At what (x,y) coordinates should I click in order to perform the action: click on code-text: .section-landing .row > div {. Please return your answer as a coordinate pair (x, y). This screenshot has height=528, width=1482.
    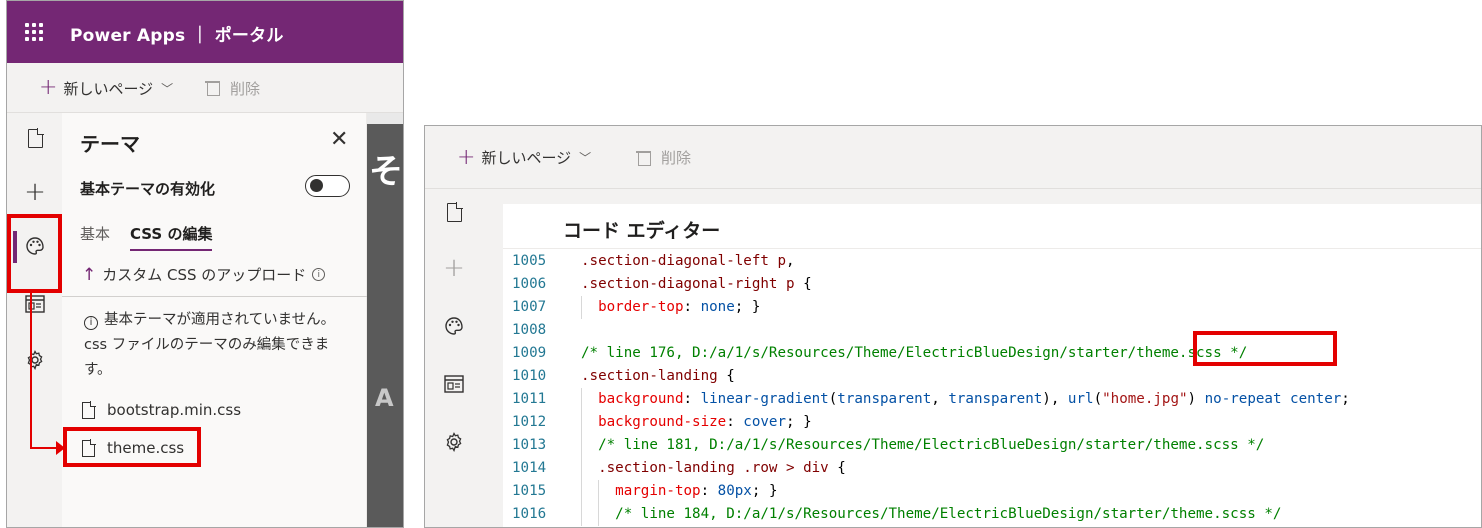
    Looking at the image, I should click on (713, 468).